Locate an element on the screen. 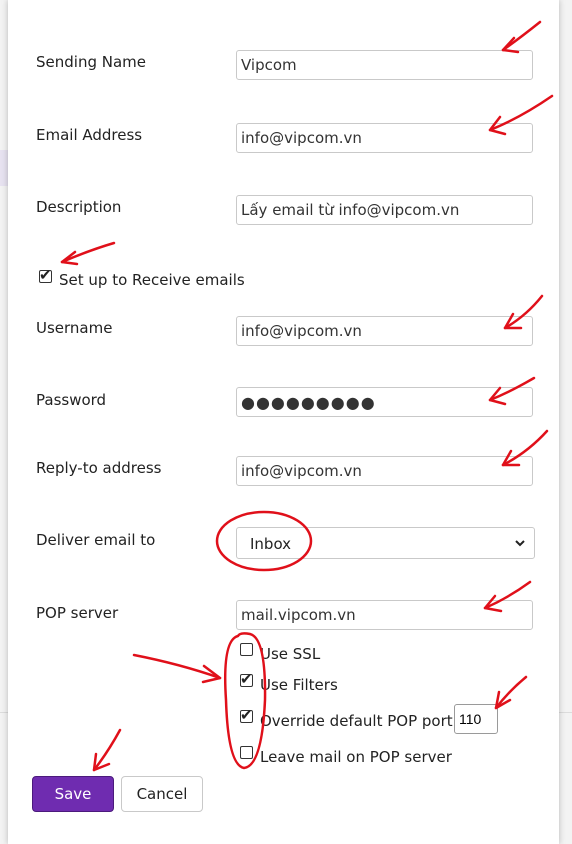 This screenshot has width=572, height=844. pop-server-input is located at coordinates (384, 615).